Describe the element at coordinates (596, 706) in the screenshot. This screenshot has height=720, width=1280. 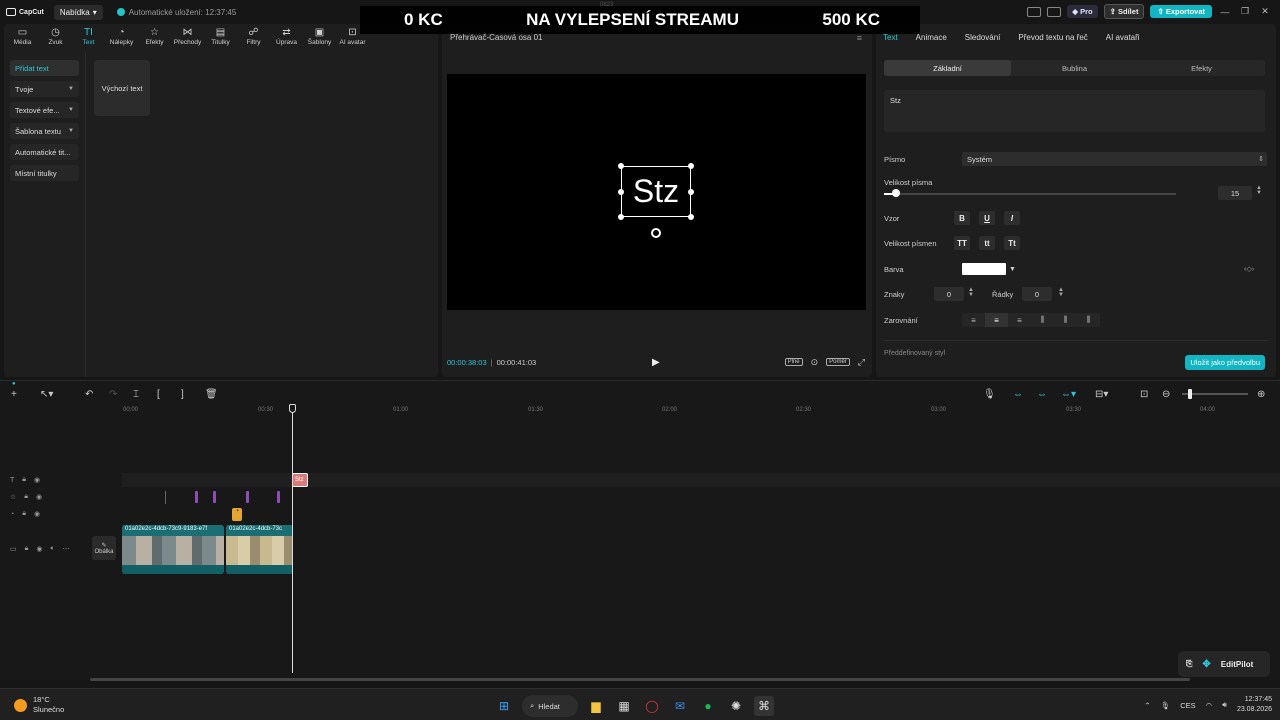
I see `file-explorer-icon: ▆` at that location.